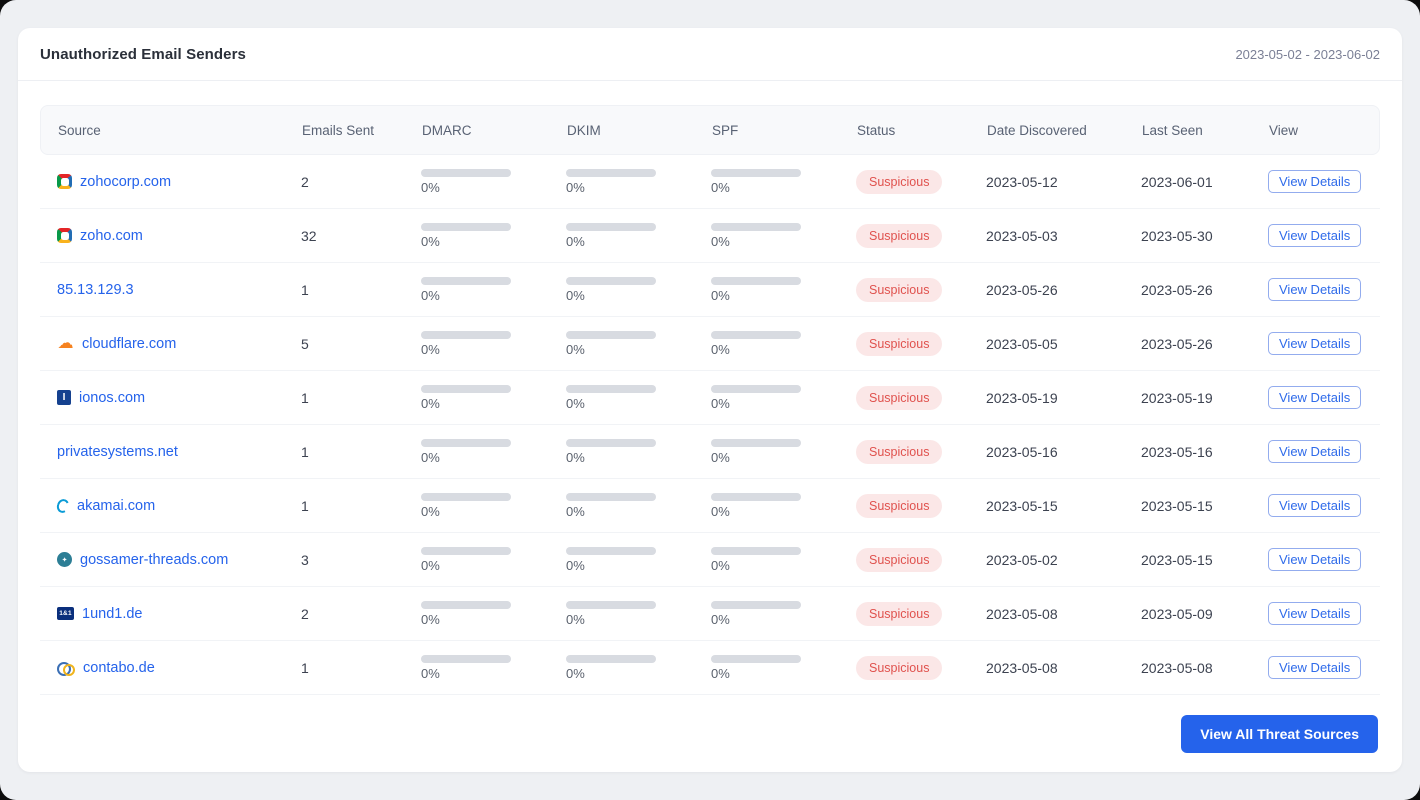 The width and height of the screenshot is (1420, 800). What do you see at coordinates (179, 344) in the screenshot?
I see `source-cell: cloudflare.com` at bounding box center [179, 344].